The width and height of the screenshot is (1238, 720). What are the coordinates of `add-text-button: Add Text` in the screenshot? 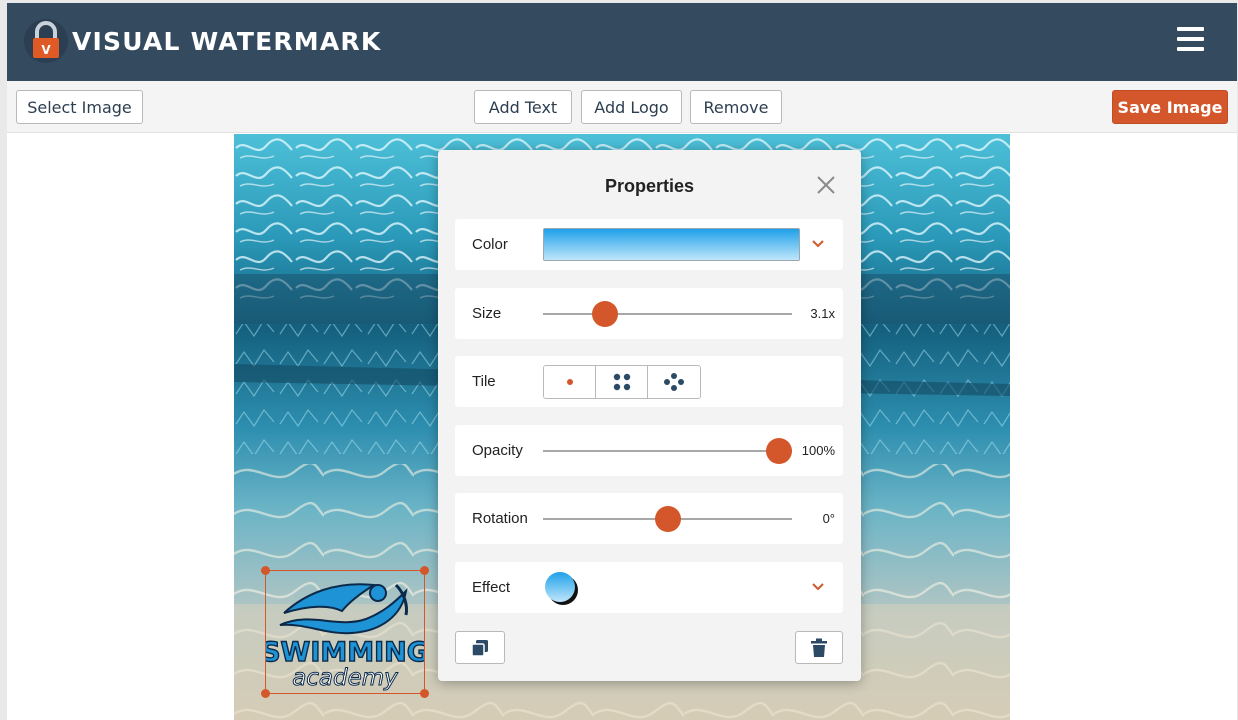 It's located at (523, 107).